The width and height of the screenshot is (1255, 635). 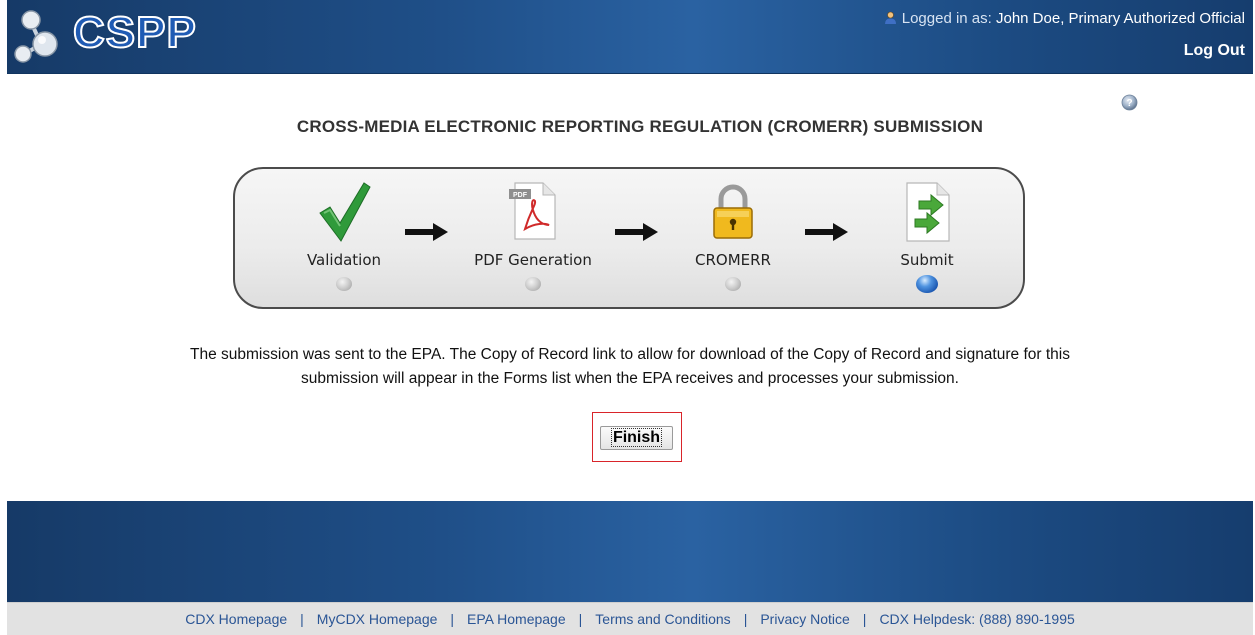 What do you see at coordinates (927, 284) in the screenshot?
I see `step-indicator-submit-active` at bounding box center [927, 284].